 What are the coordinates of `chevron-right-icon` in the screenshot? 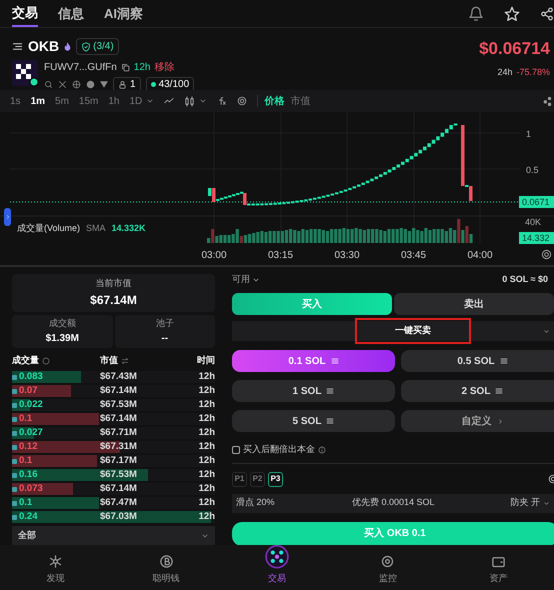 It's located at (7, 217).